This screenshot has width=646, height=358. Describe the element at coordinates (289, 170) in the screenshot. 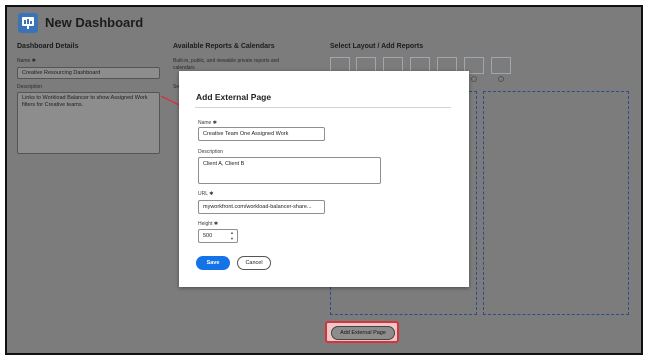

I see `external-description-input: Client A, Client B` at that location.